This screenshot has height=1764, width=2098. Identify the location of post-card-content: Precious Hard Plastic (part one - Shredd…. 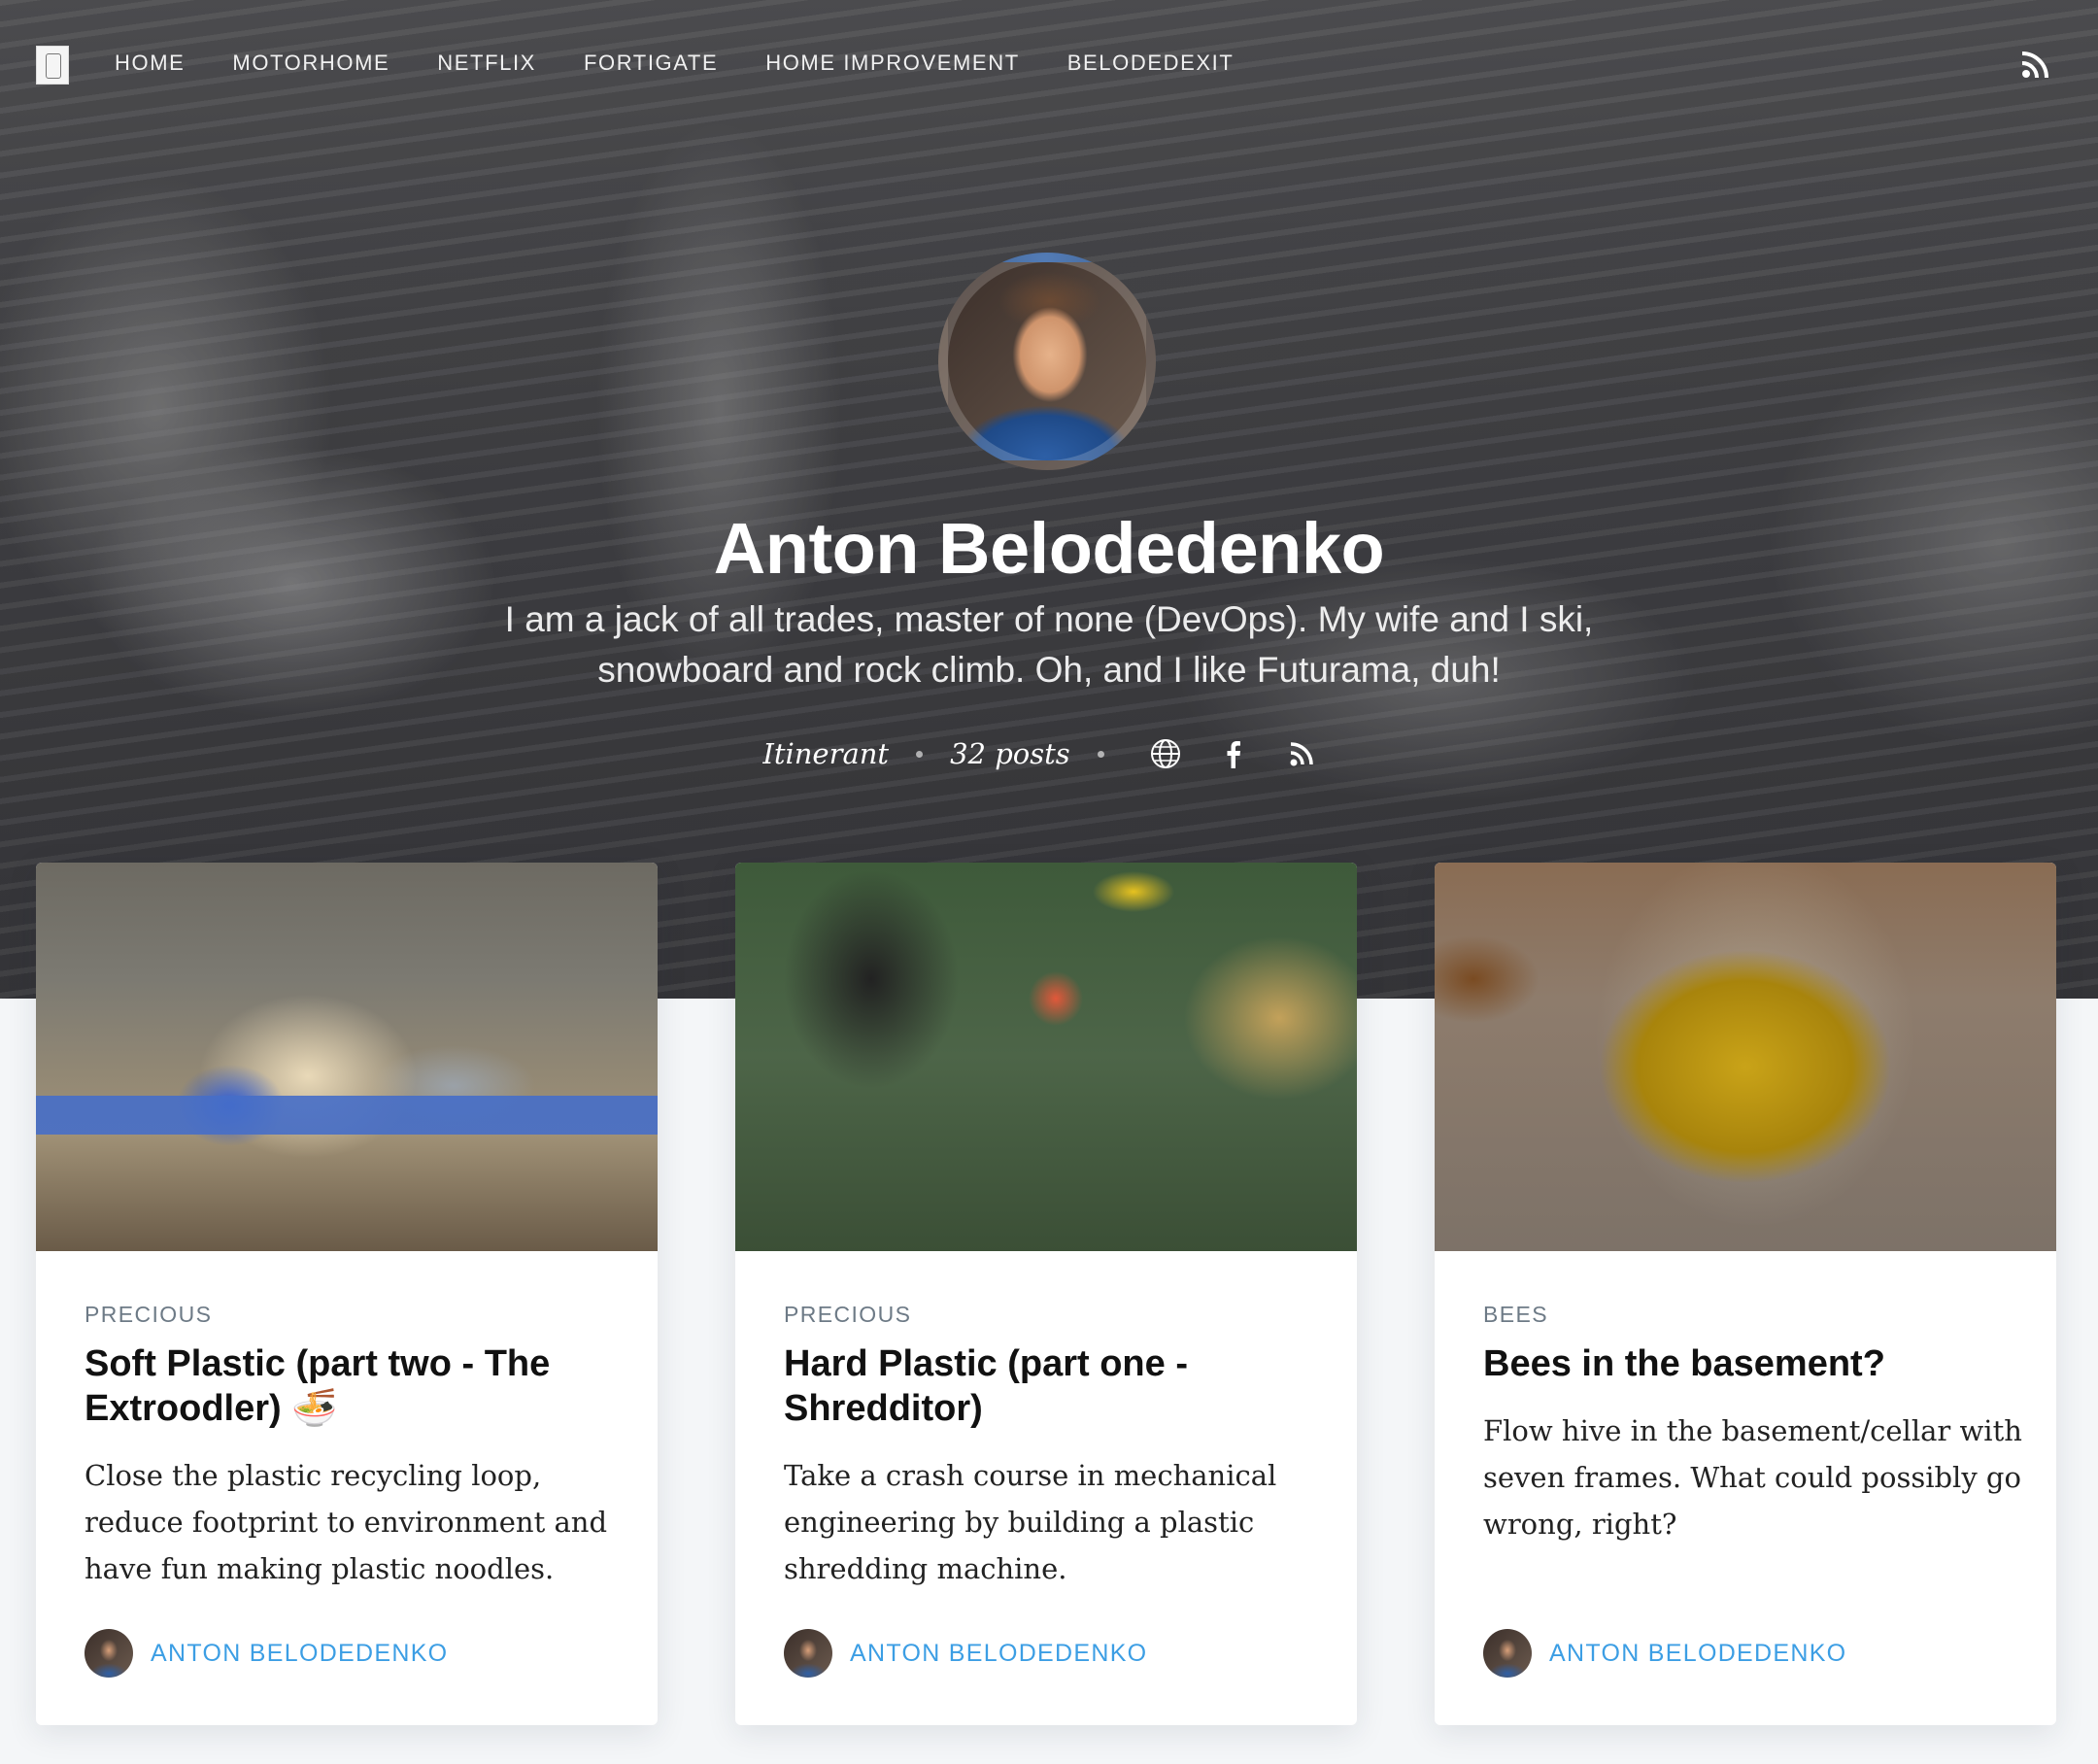
(1056, 1447).